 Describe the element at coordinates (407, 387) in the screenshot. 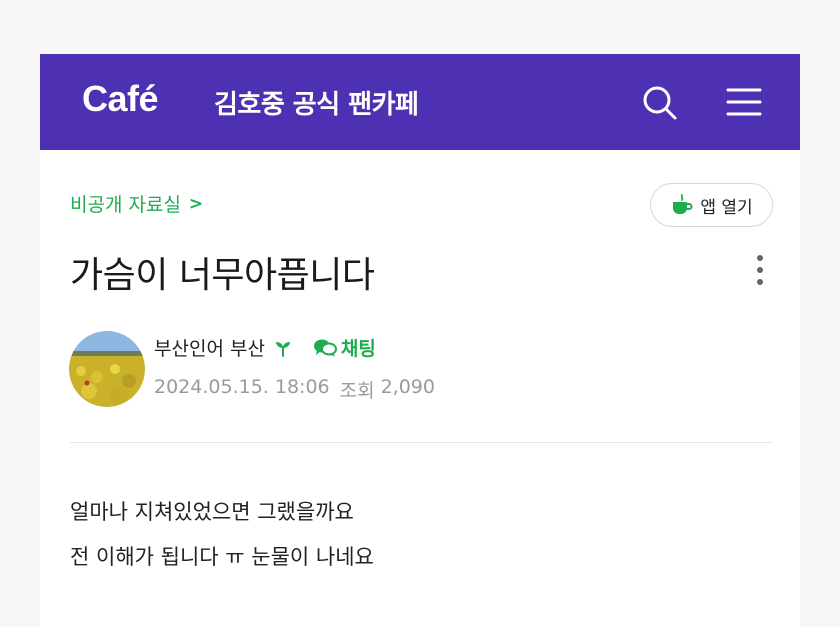

I see `view-count: 2,090` at that location.